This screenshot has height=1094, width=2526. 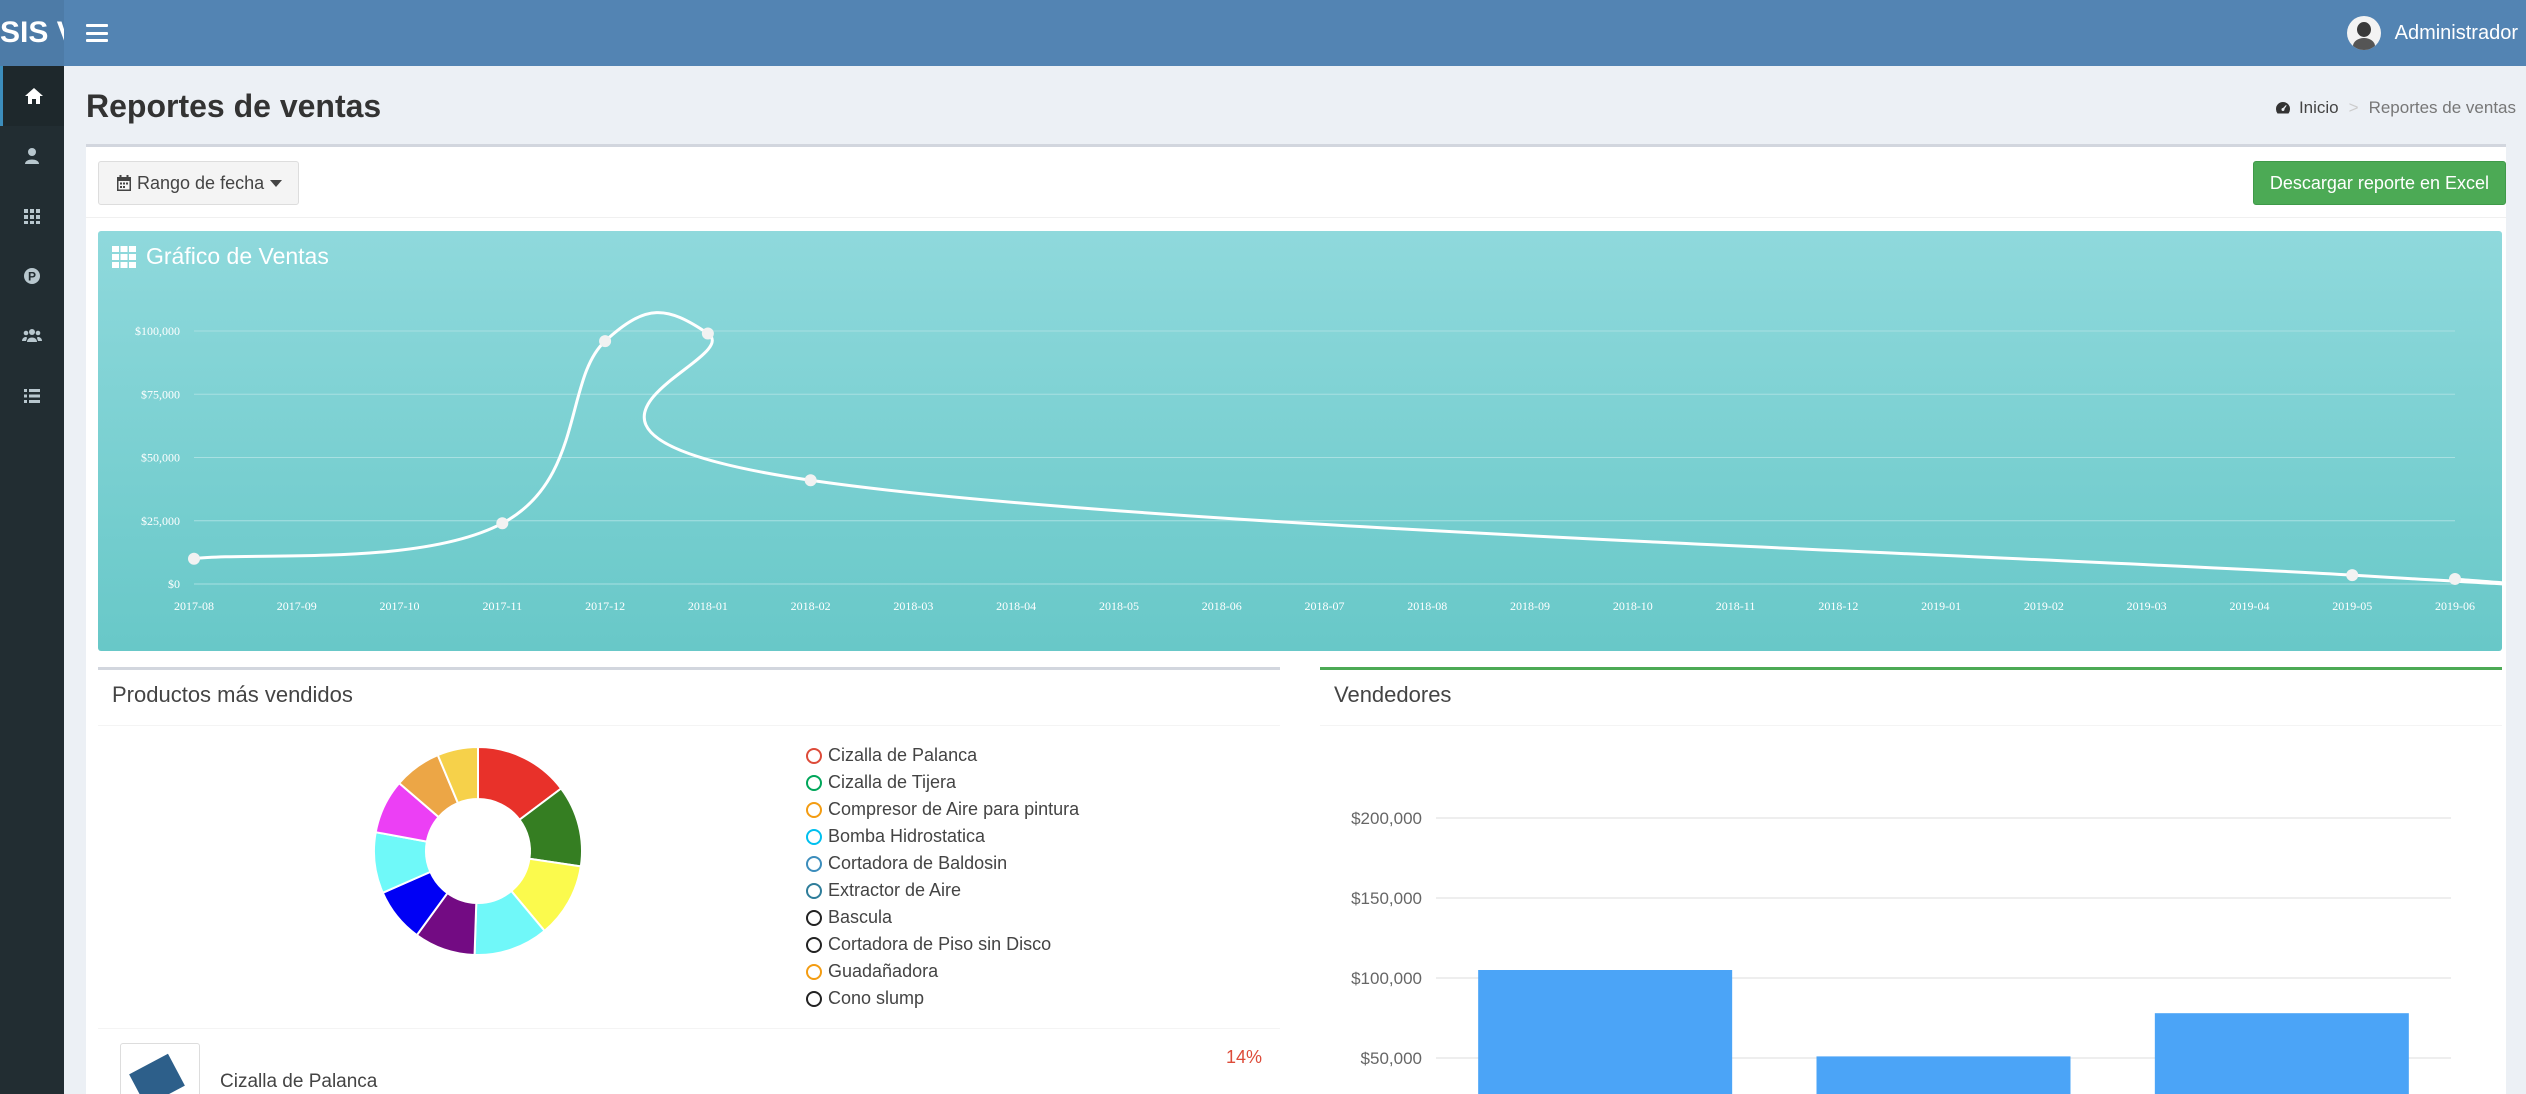 What do you see at coordinates (2249, 606) in the screenshot?
I see `x-tick-label: 2019-04` at bounding box center [2249, 606].